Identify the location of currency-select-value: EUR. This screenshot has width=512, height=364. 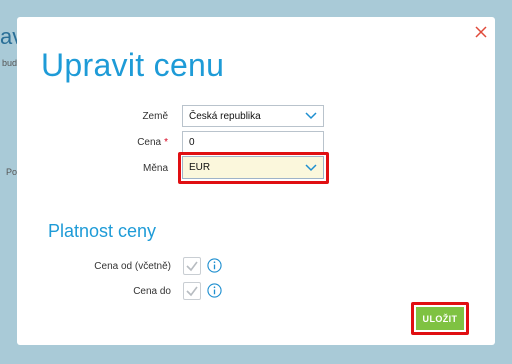
(200, 167).